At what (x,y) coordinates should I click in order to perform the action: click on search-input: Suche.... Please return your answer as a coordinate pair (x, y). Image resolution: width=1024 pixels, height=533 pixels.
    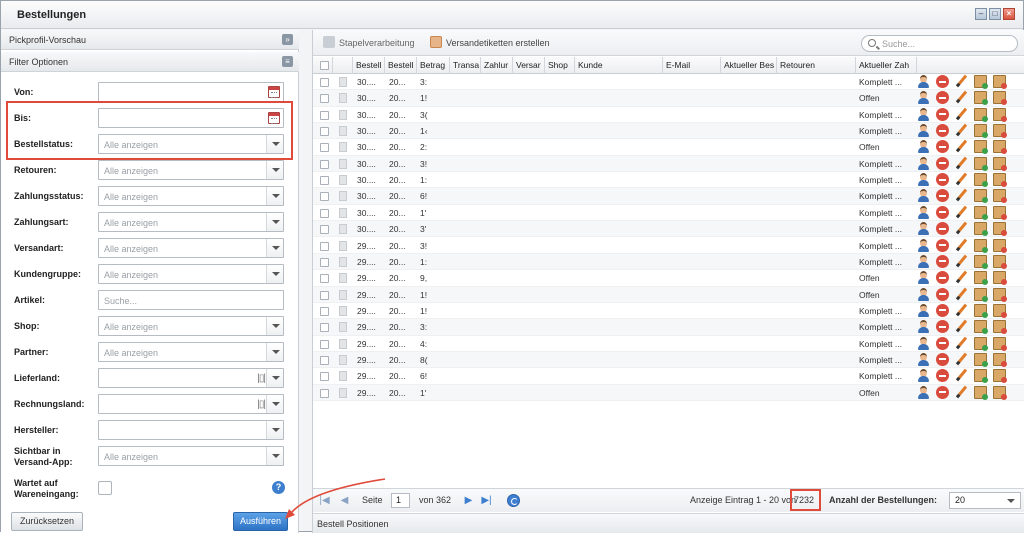
    Looking at the image, I should click on (939, 43).